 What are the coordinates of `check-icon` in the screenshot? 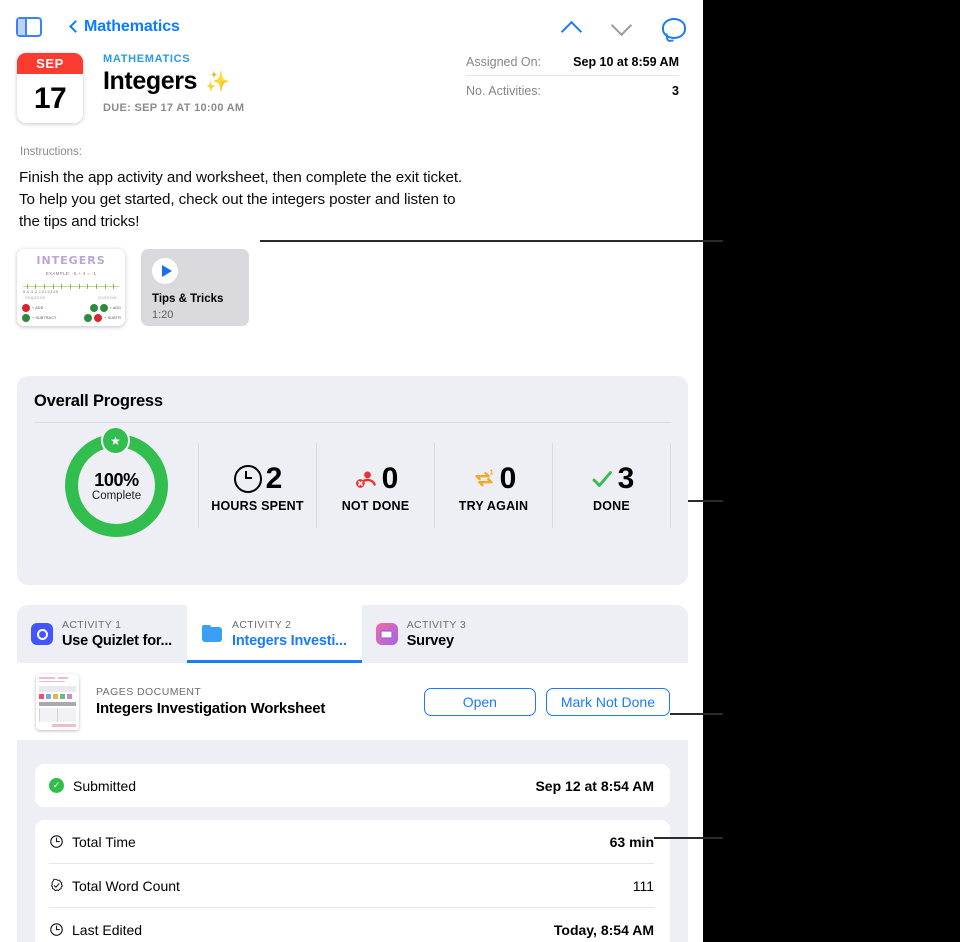 It's located at (602, 479).